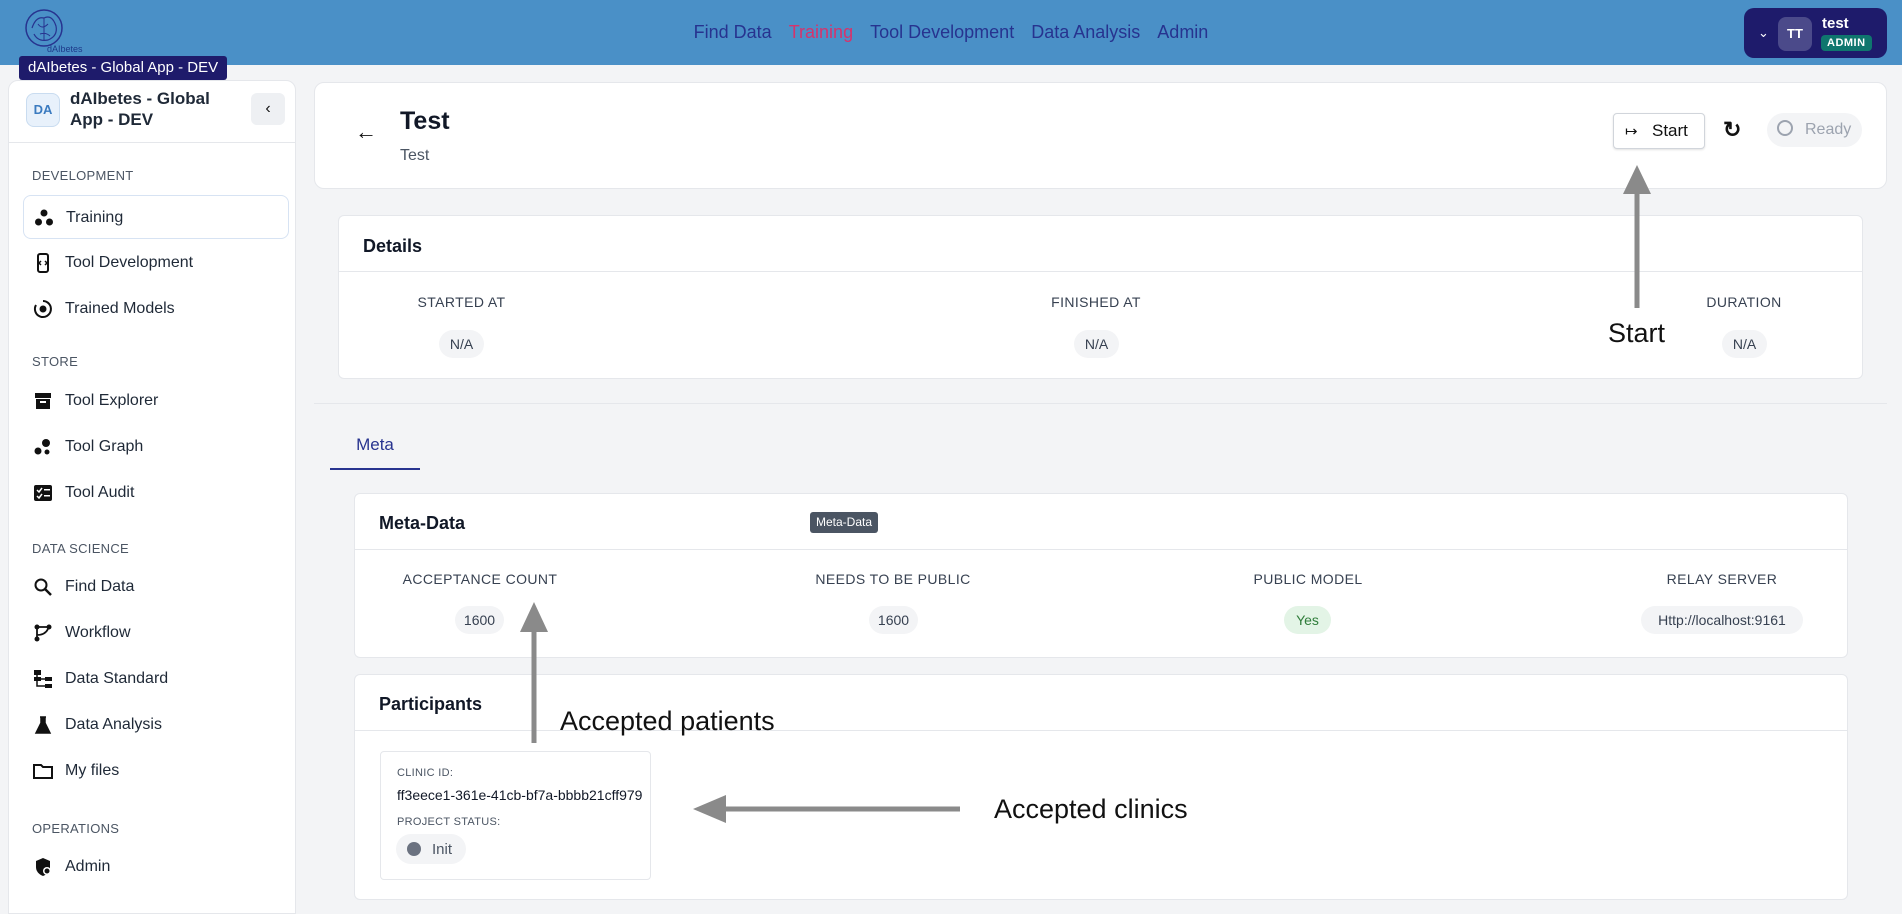 This screenshot has height=914, width=1902. What do you see at coordinates (1308, 579) in the screenshot?
I see `public-model-label: PUBLIC MODEL` at bounding box center [1308, 579].